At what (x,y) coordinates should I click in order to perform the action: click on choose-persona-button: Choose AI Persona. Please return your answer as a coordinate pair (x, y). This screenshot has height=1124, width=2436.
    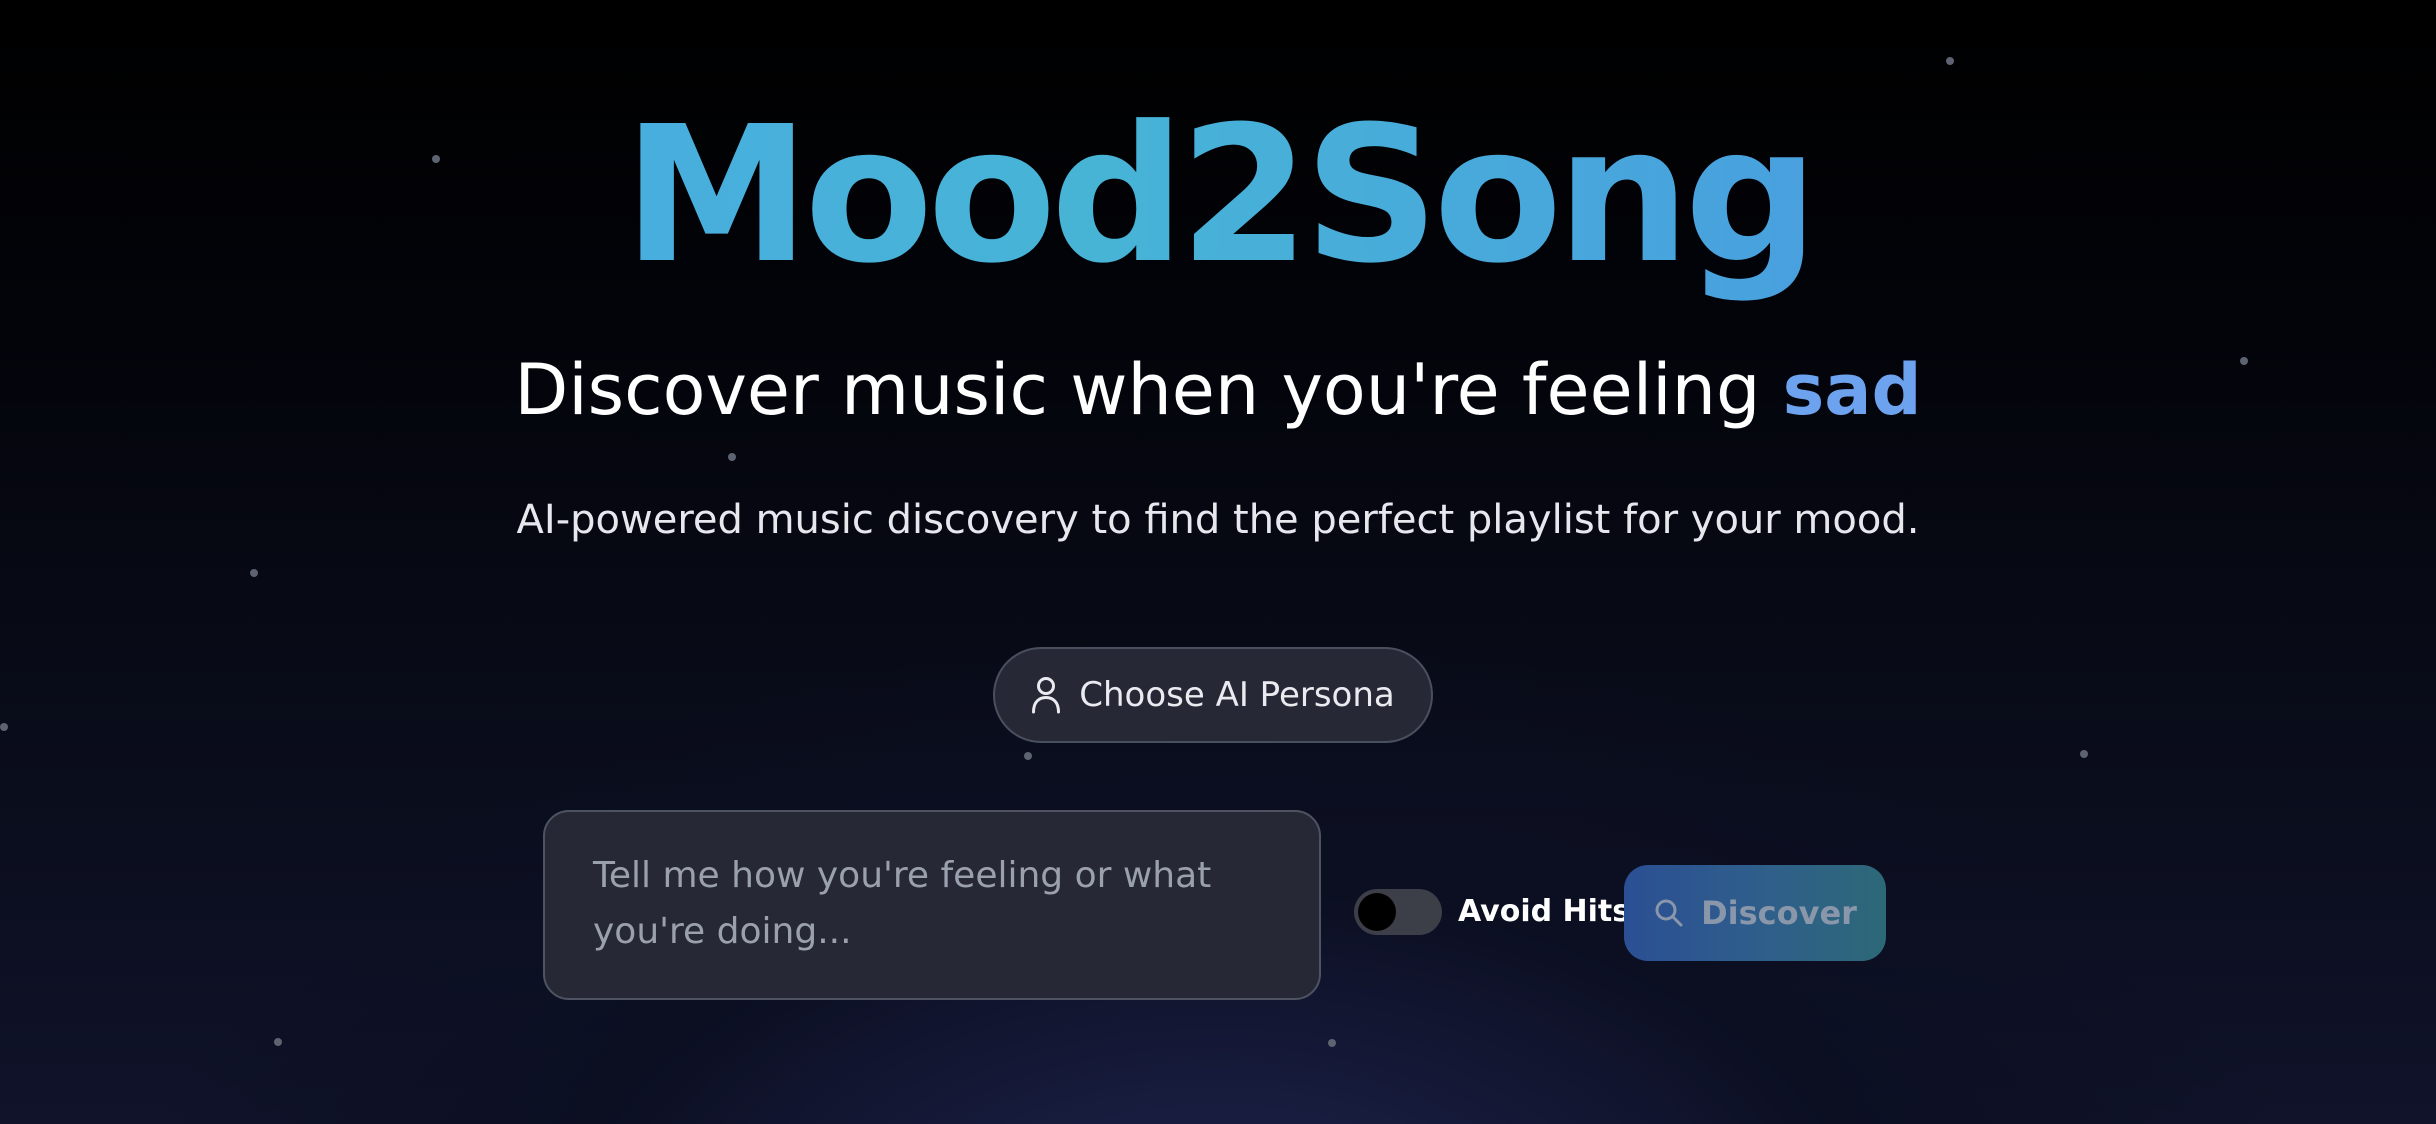
    Looking at the image, I should click on (1213, 695).